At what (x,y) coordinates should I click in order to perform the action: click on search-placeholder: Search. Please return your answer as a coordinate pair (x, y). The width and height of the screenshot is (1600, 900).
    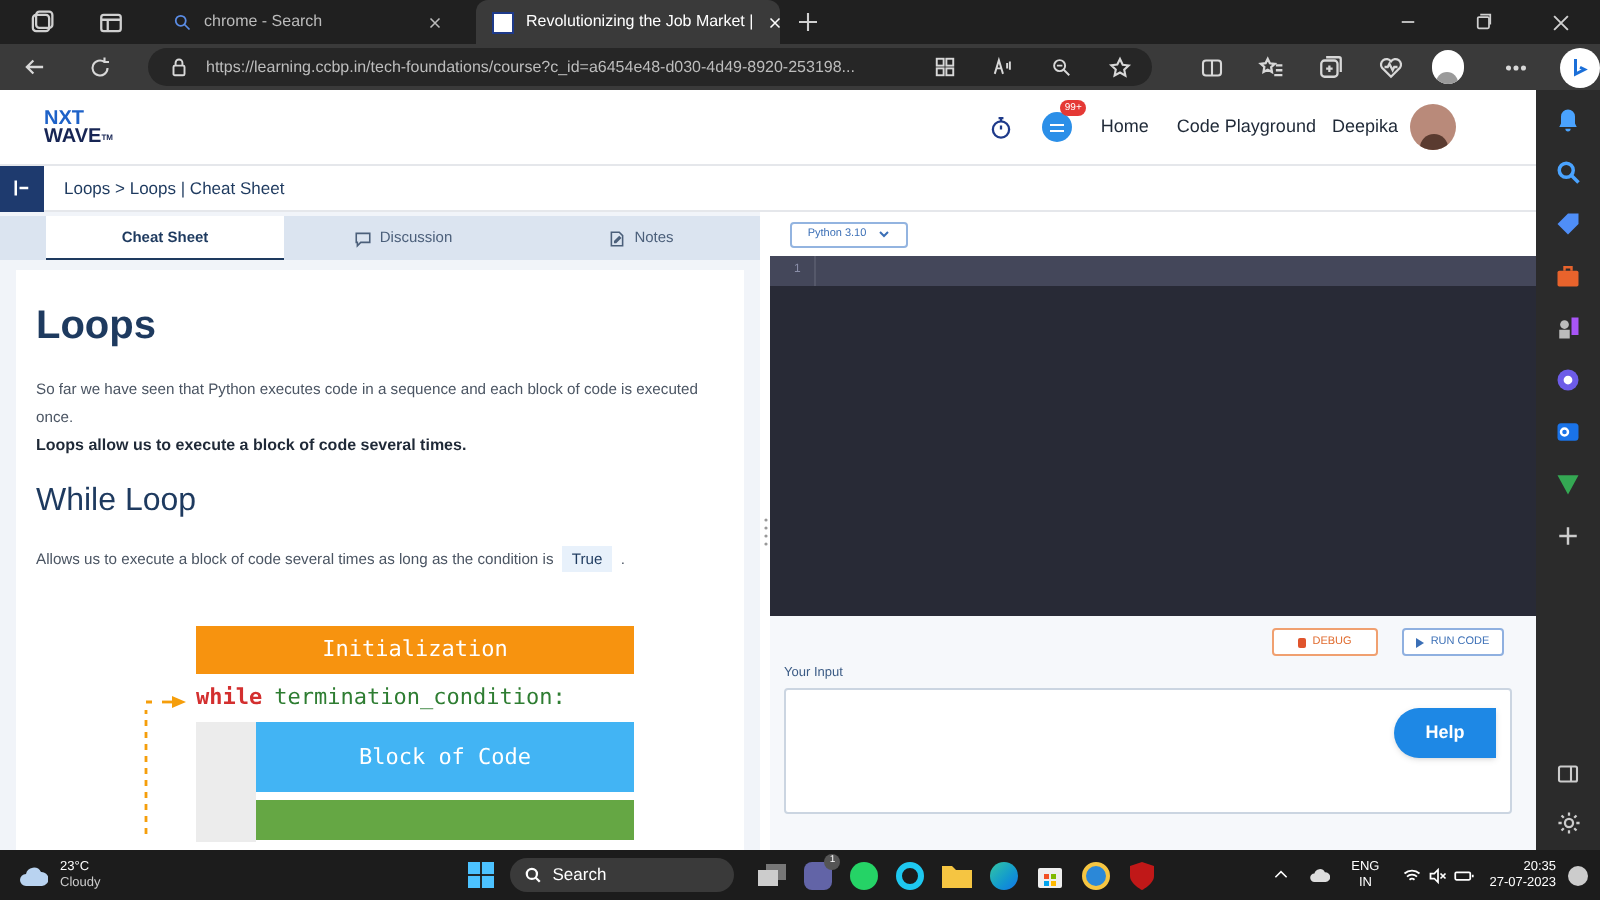
    Looking at the image, I should click on (579, 875).